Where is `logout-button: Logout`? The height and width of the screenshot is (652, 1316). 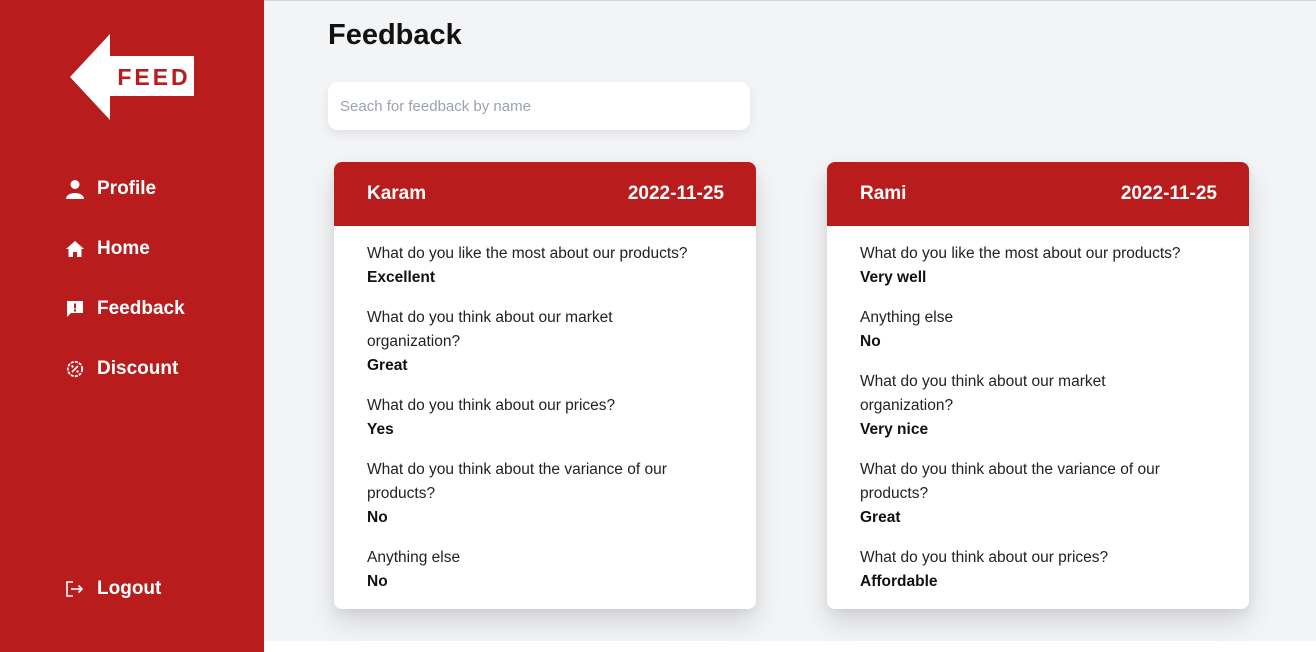 logout-button: Logout is located at coordinates (112, 589).